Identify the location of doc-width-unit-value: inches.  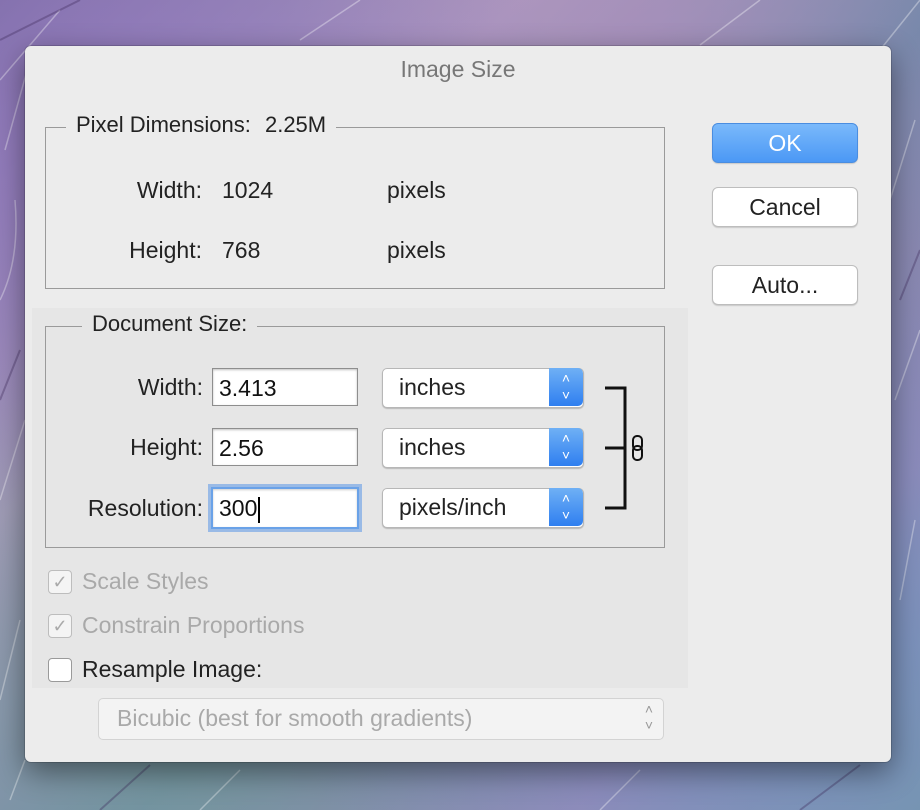
(432, 387).